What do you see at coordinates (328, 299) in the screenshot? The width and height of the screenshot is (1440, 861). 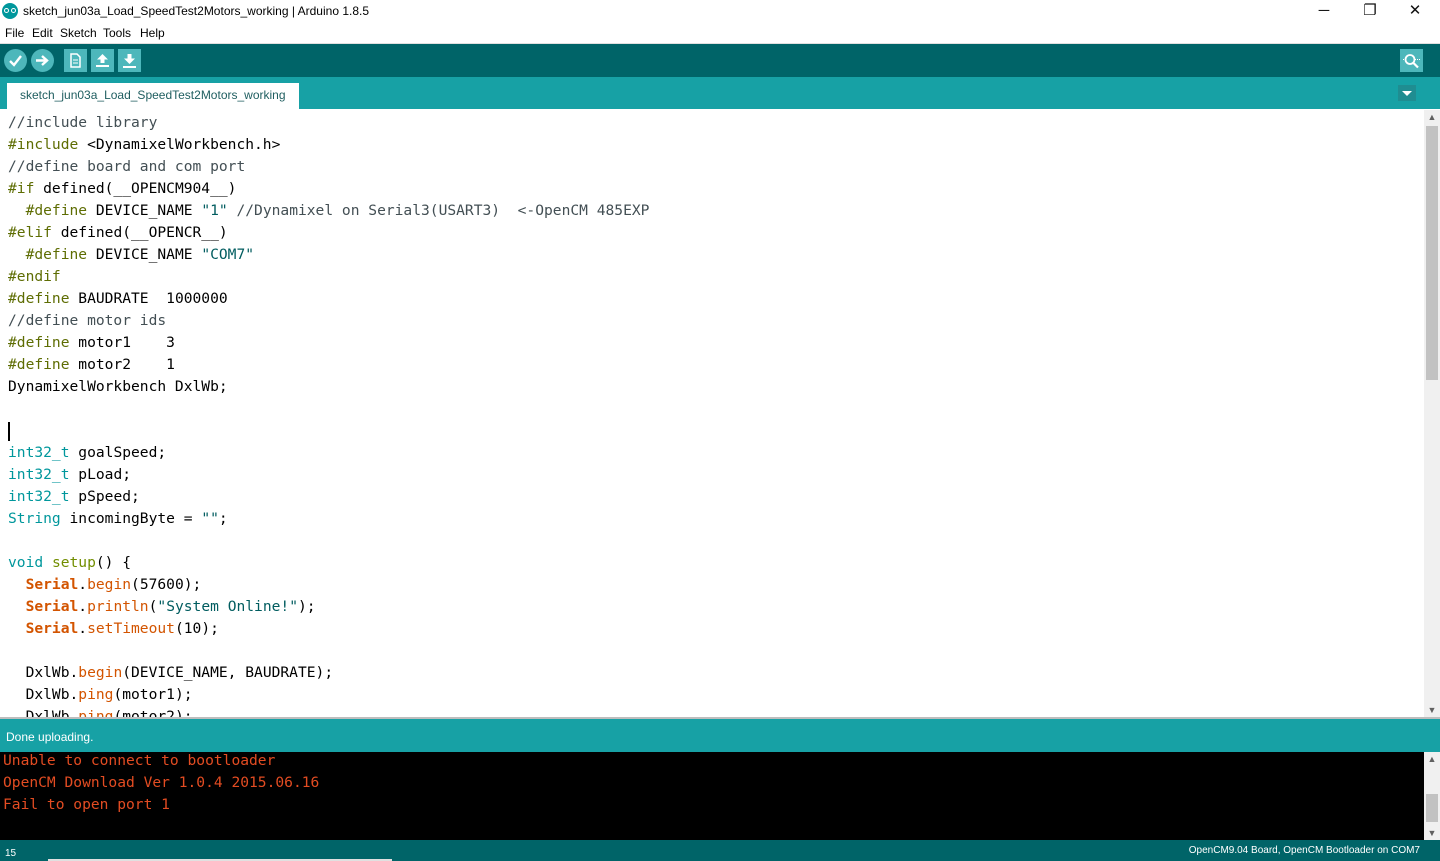 I see `code-line: #define BAUDRATE 1000000` at bounding box center [328, 299].